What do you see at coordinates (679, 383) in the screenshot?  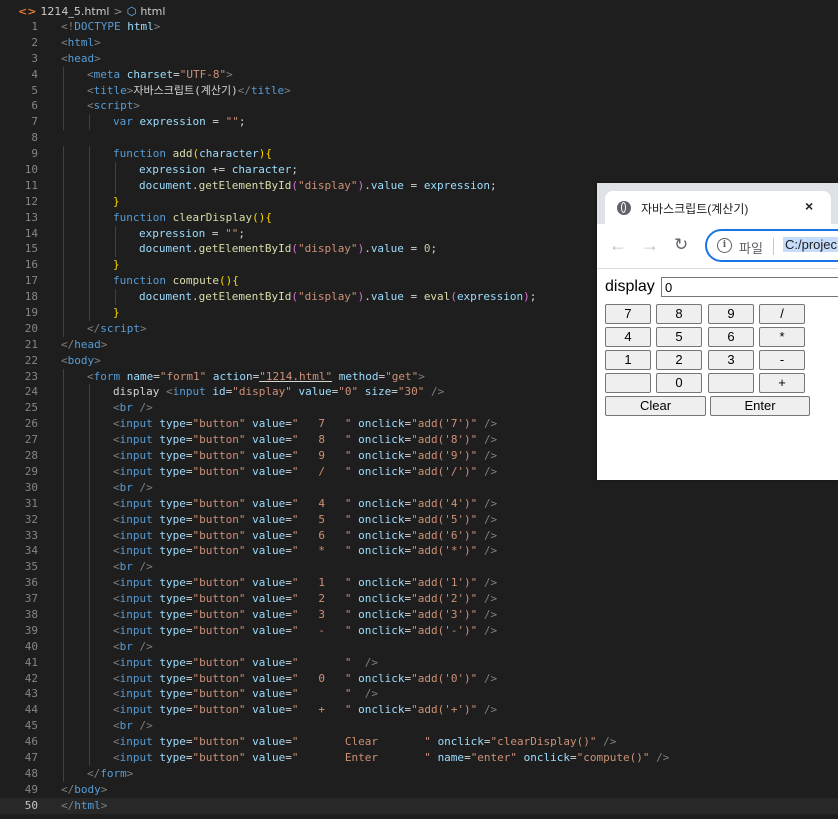 I see `calc-key-0: 0` at bounding box center [679, 383].